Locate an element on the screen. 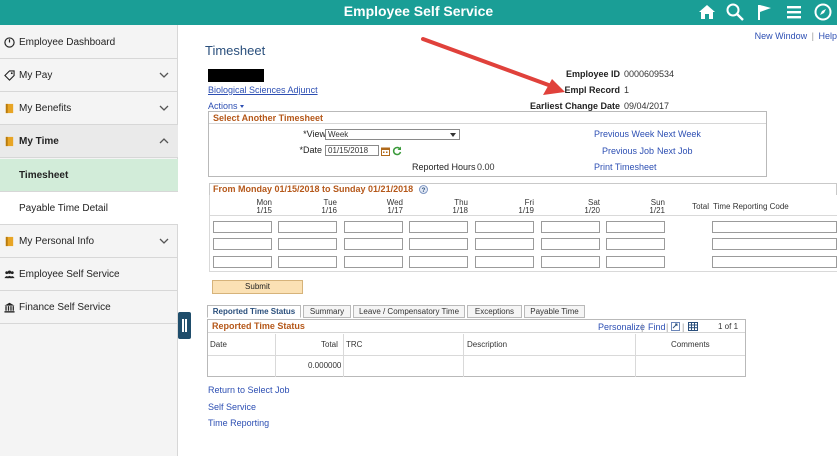  total-header: Total is located at coordinates (700, 206).